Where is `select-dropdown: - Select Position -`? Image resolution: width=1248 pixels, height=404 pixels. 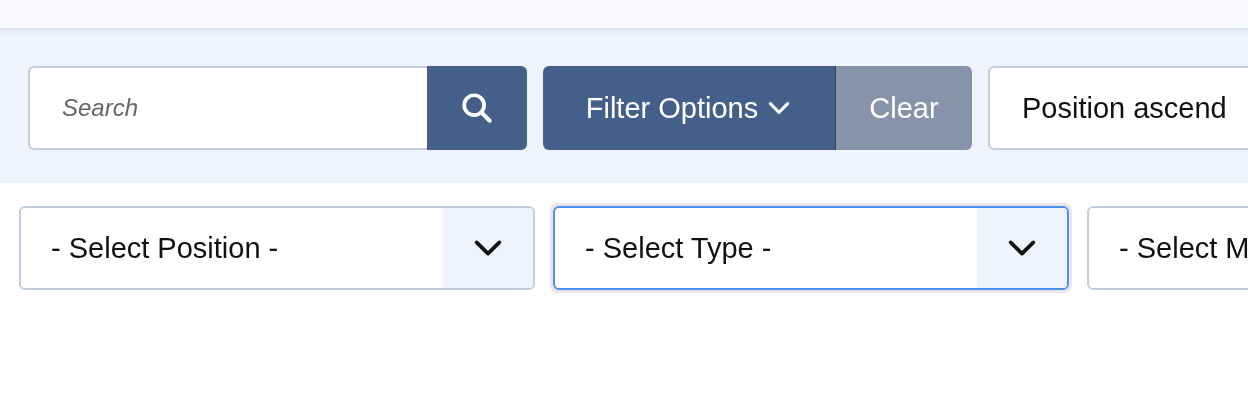 select-dropdown: - Select Position - is located at coordinates (277, 248).